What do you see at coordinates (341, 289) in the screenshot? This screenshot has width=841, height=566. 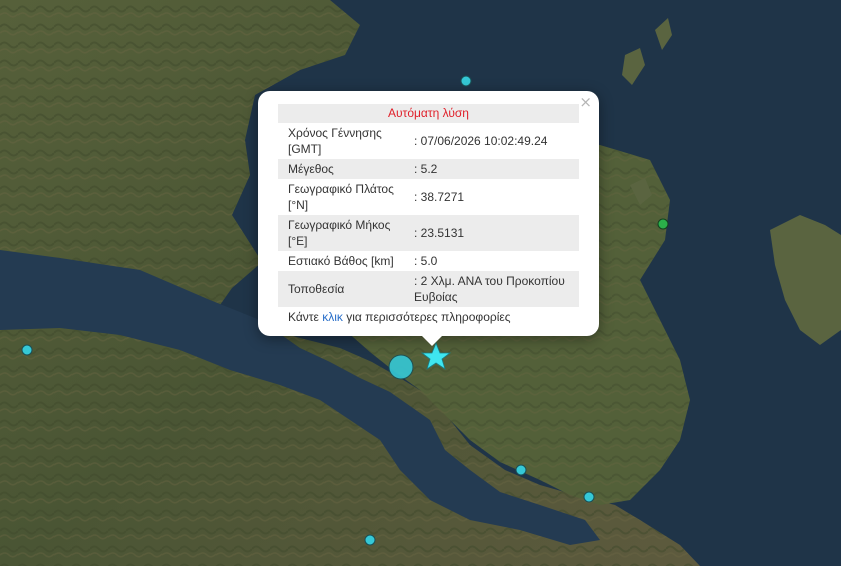 I see `row-key-location: Τοποθεσία` at bounding box center [341, 289].